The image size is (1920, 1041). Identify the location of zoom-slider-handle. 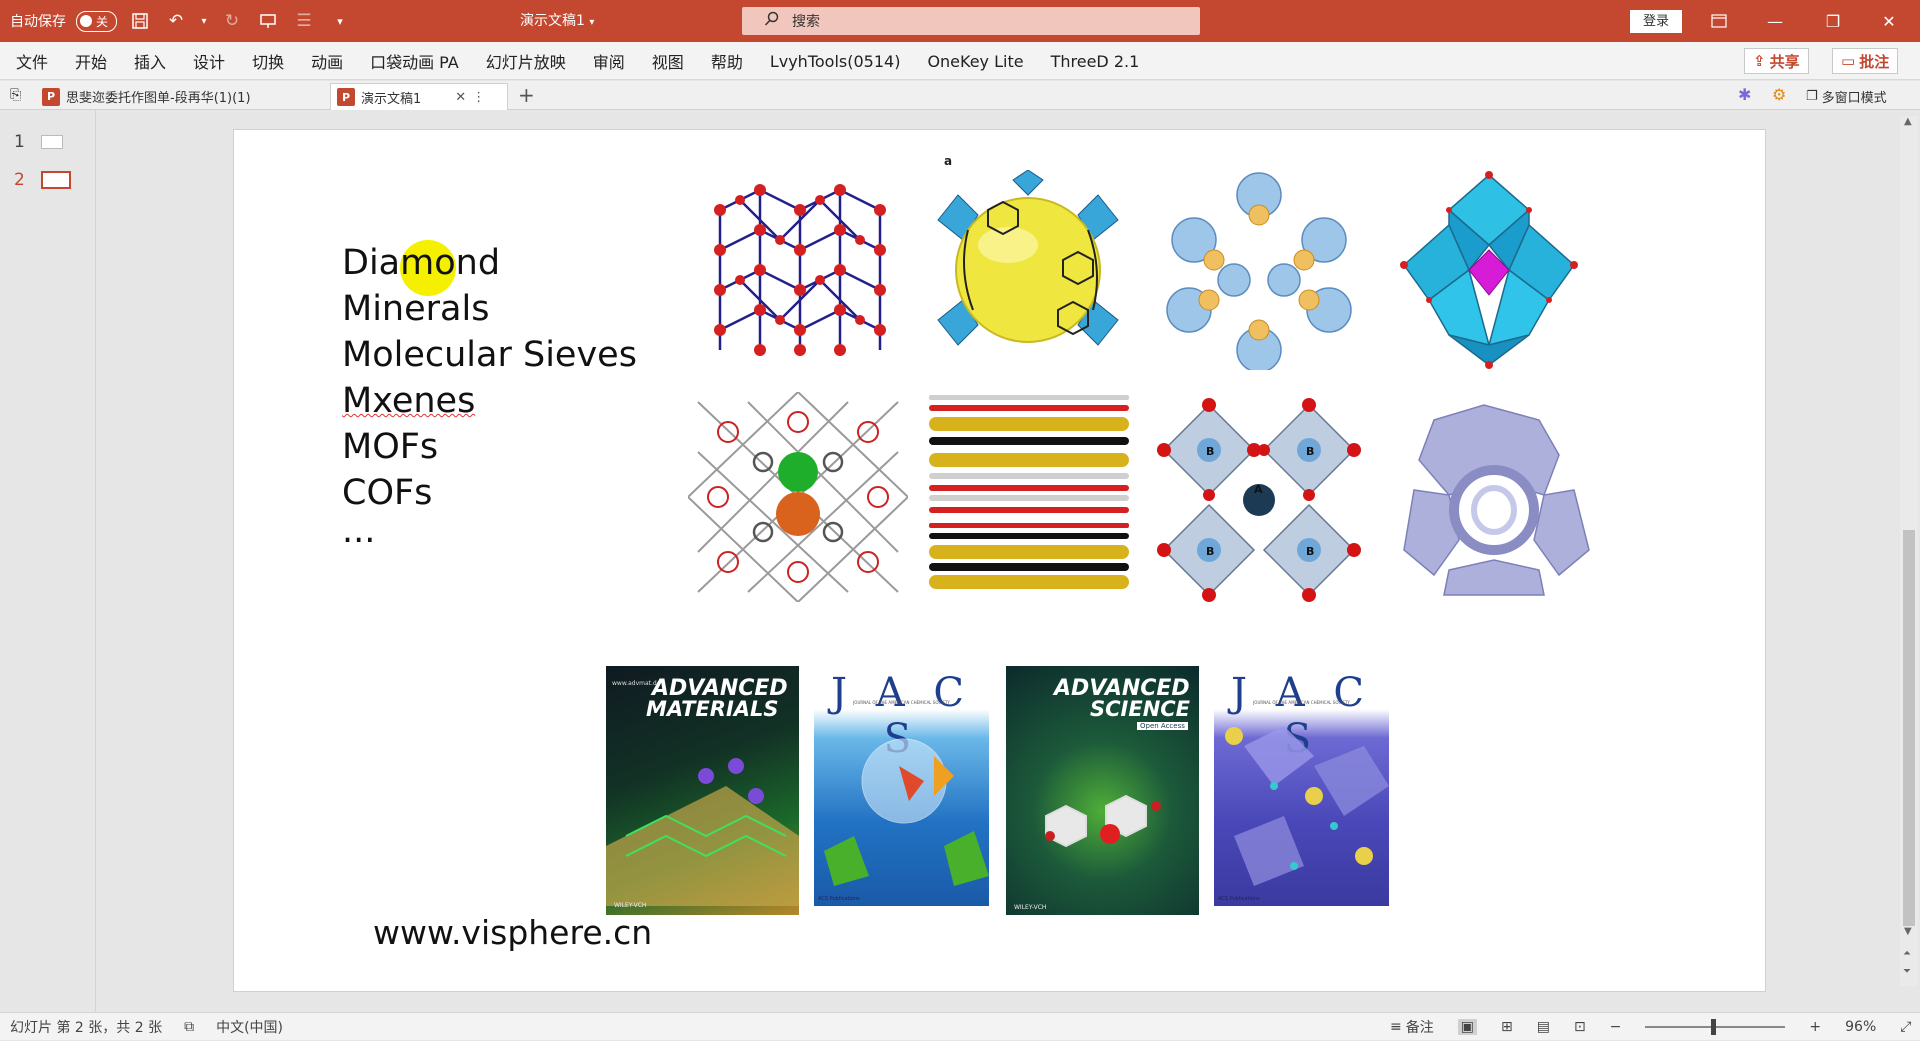
(1714, 1027).